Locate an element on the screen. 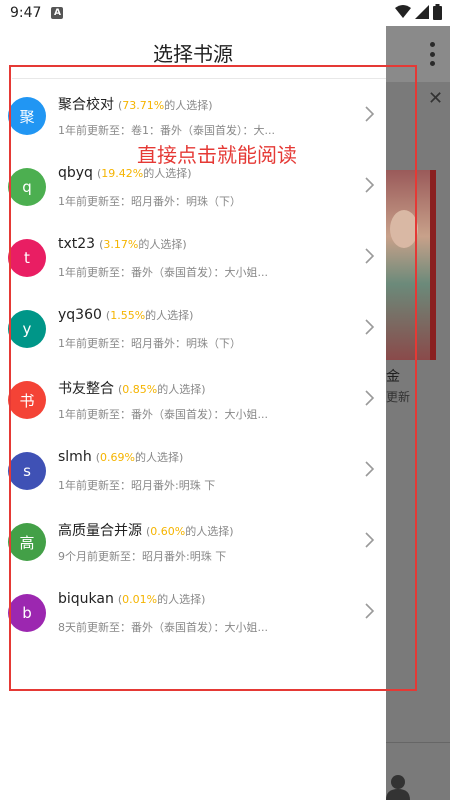 The image size is (450, 800). source-percent: 0.01% is located at coordinates (140, 599).